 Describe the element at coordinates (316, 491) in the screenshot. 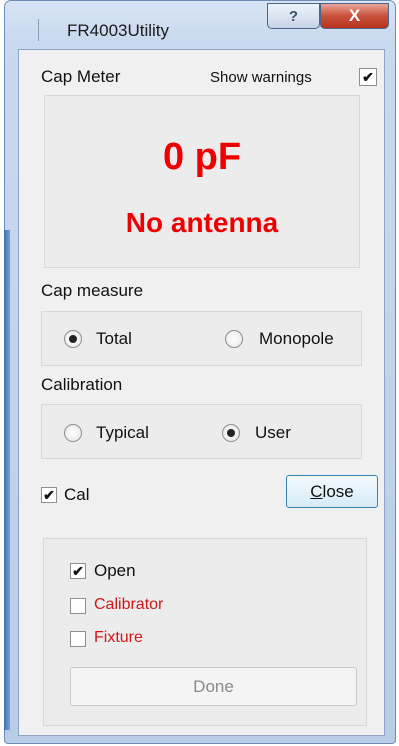

I see `close-button-mnemonic: C` at that location.